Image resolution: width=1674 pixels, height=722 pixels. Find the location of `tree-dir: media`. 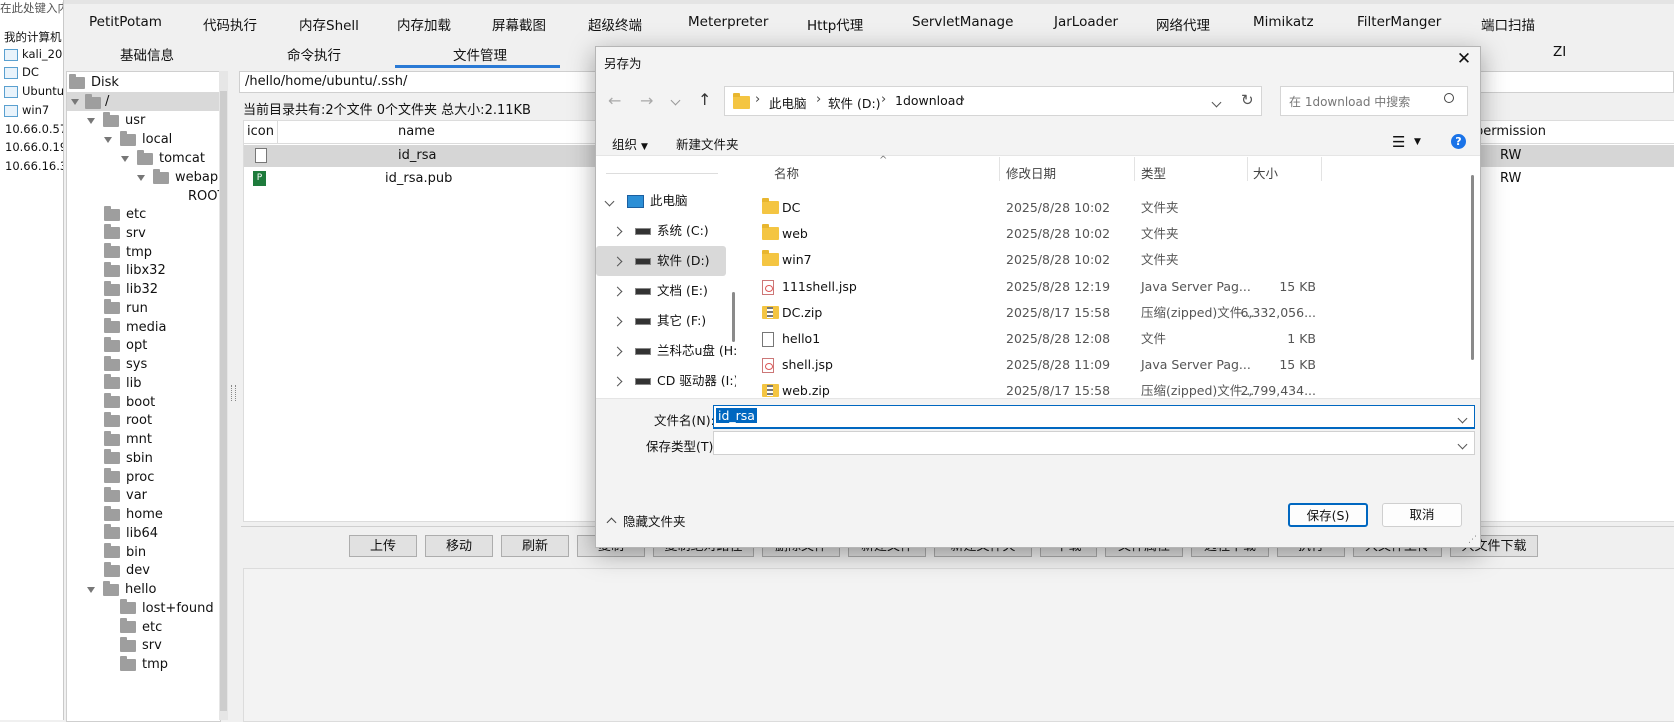

tree-dir: media is located at coordinates (135, 327).